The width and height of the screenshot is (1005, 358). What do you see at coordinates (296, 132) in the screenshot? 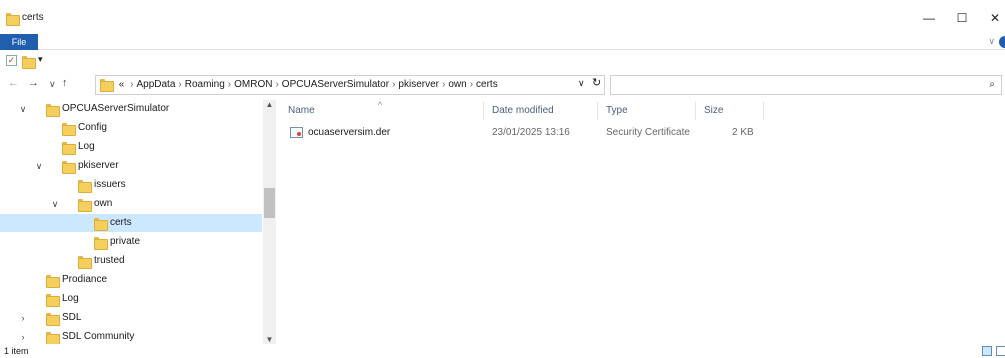
I see `certificate-icon` at bounding box center [296, 132].